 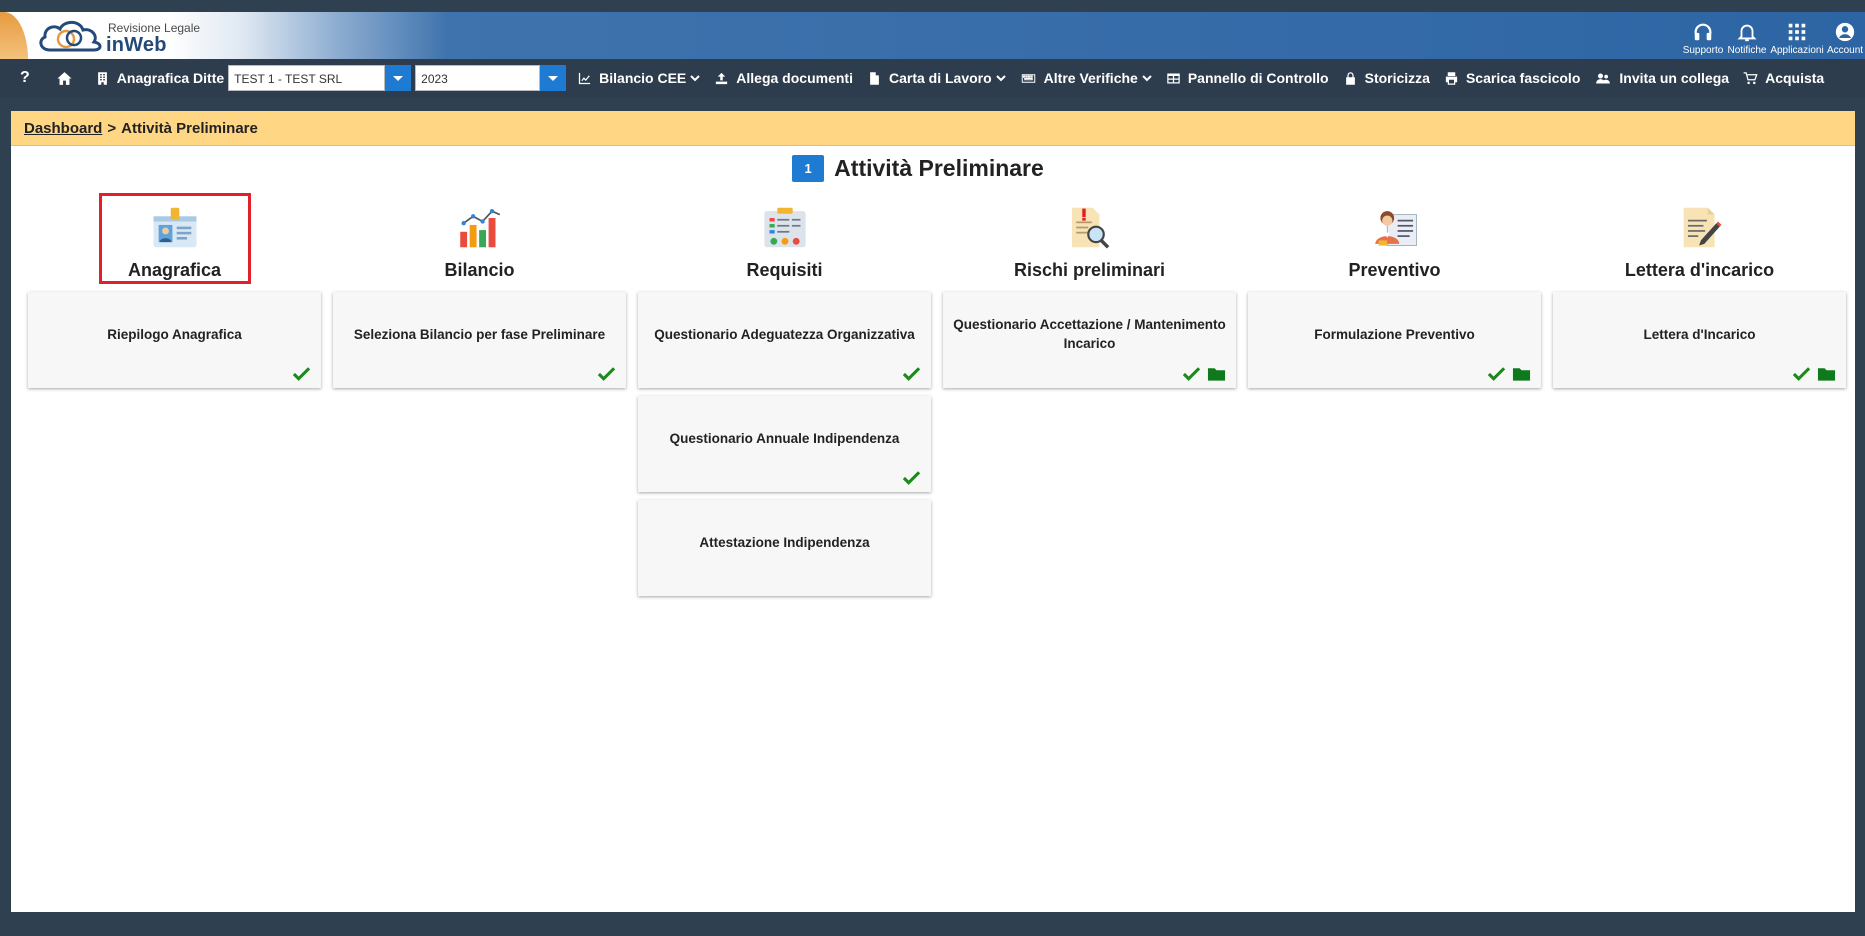 I want to click on document-icon, so click(x=874, y=78).